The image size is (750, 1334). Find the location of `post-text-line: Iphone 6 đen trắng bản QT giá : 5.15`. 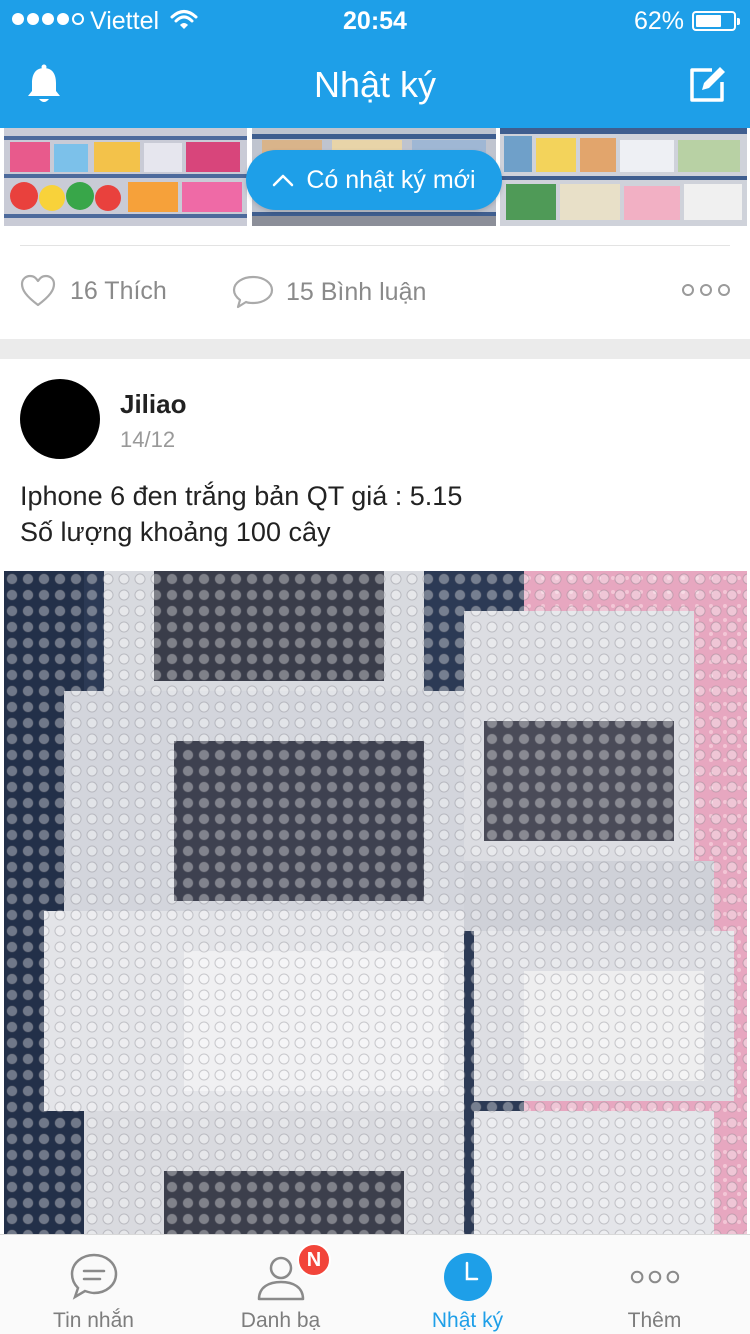

post-text-line: Iphone 6 đen trắng bản QT giá : 5.15 is located at coordinates (241, 496).